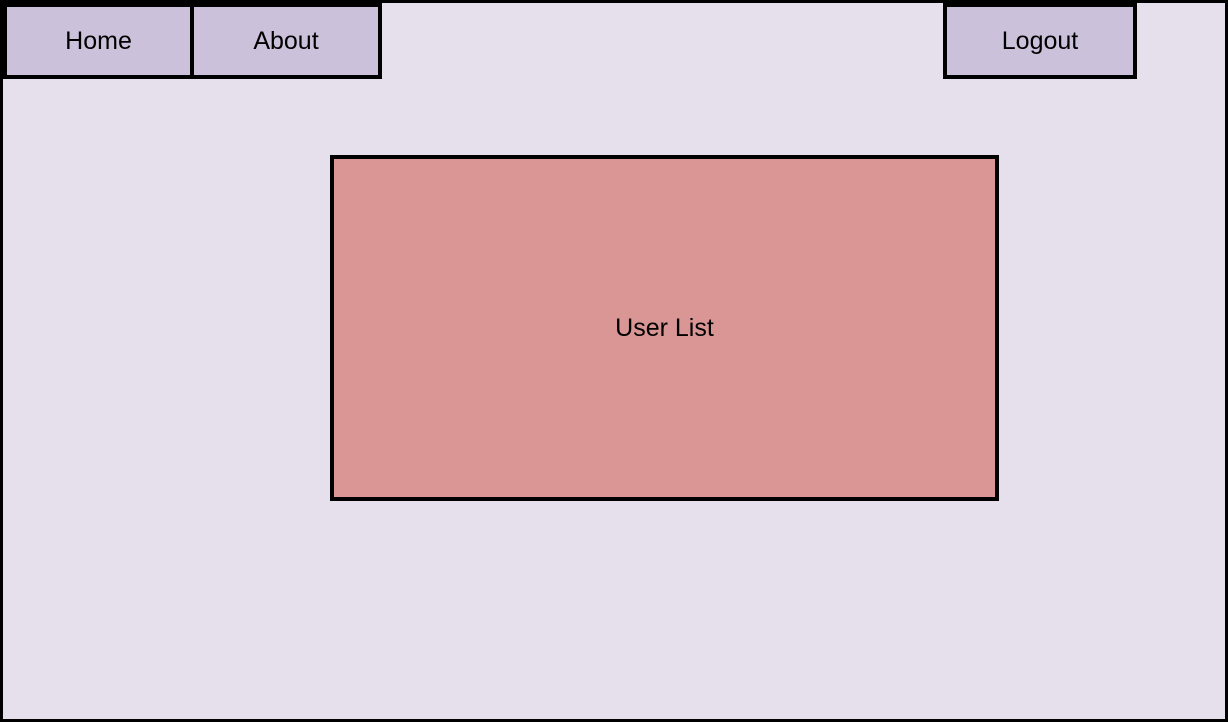  I want to click on logout-button-label: Logout, so click(1040, 40).